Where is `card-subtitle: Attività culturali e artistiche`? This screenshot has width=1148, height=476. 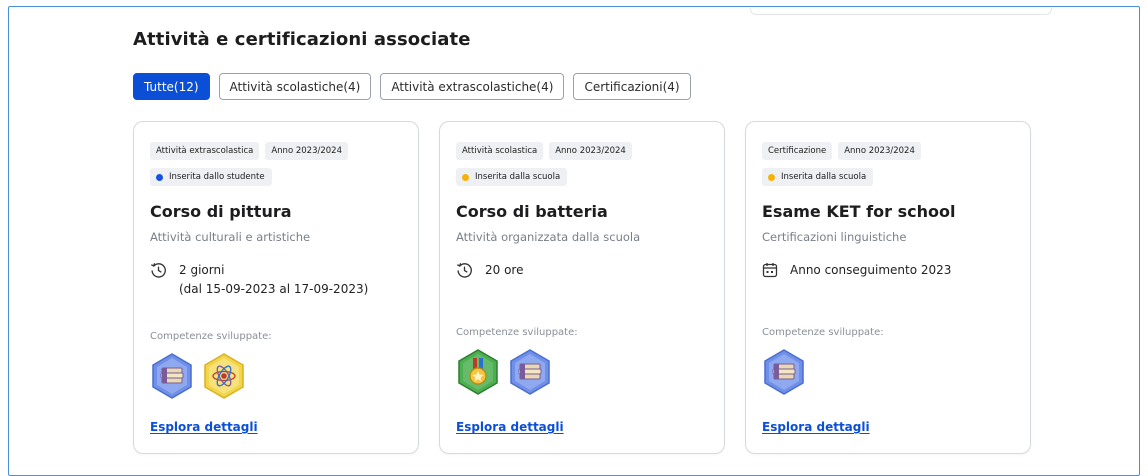 card-subtitle: Attività culturali e artistiche is located at coordinates (230, 237).